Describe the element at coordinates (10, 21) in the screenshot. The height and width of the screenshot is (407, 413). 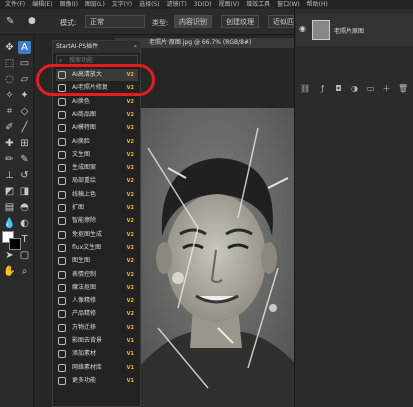
I see `healing-brush-icon: ✎` at that location.